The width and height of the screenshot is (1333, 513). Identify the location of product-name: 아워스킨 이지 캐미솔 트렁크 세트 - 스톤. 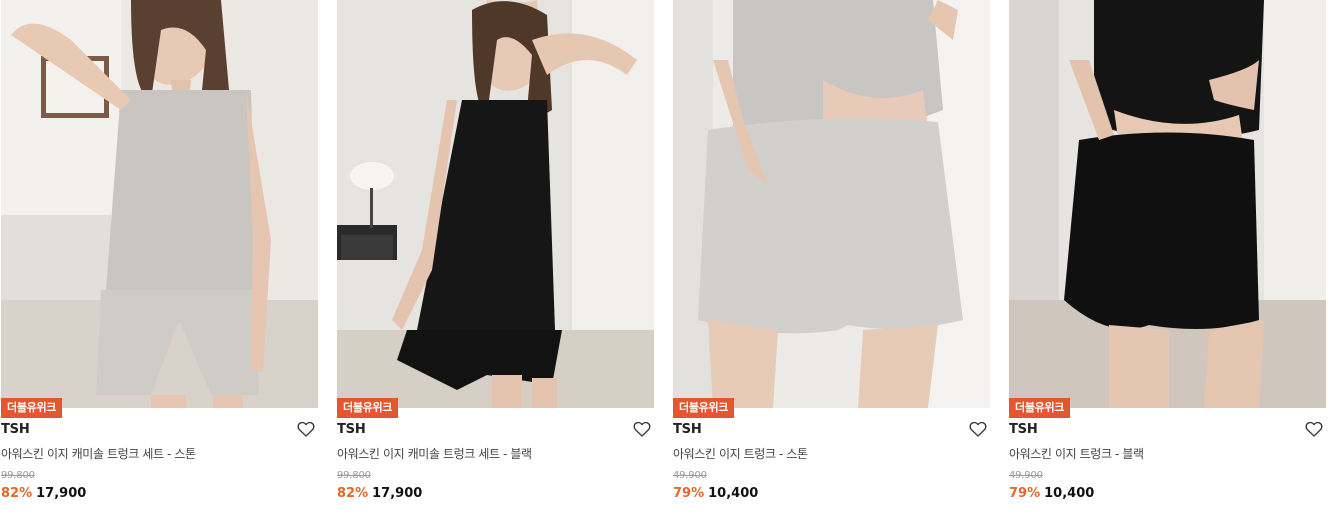
(98, 453).